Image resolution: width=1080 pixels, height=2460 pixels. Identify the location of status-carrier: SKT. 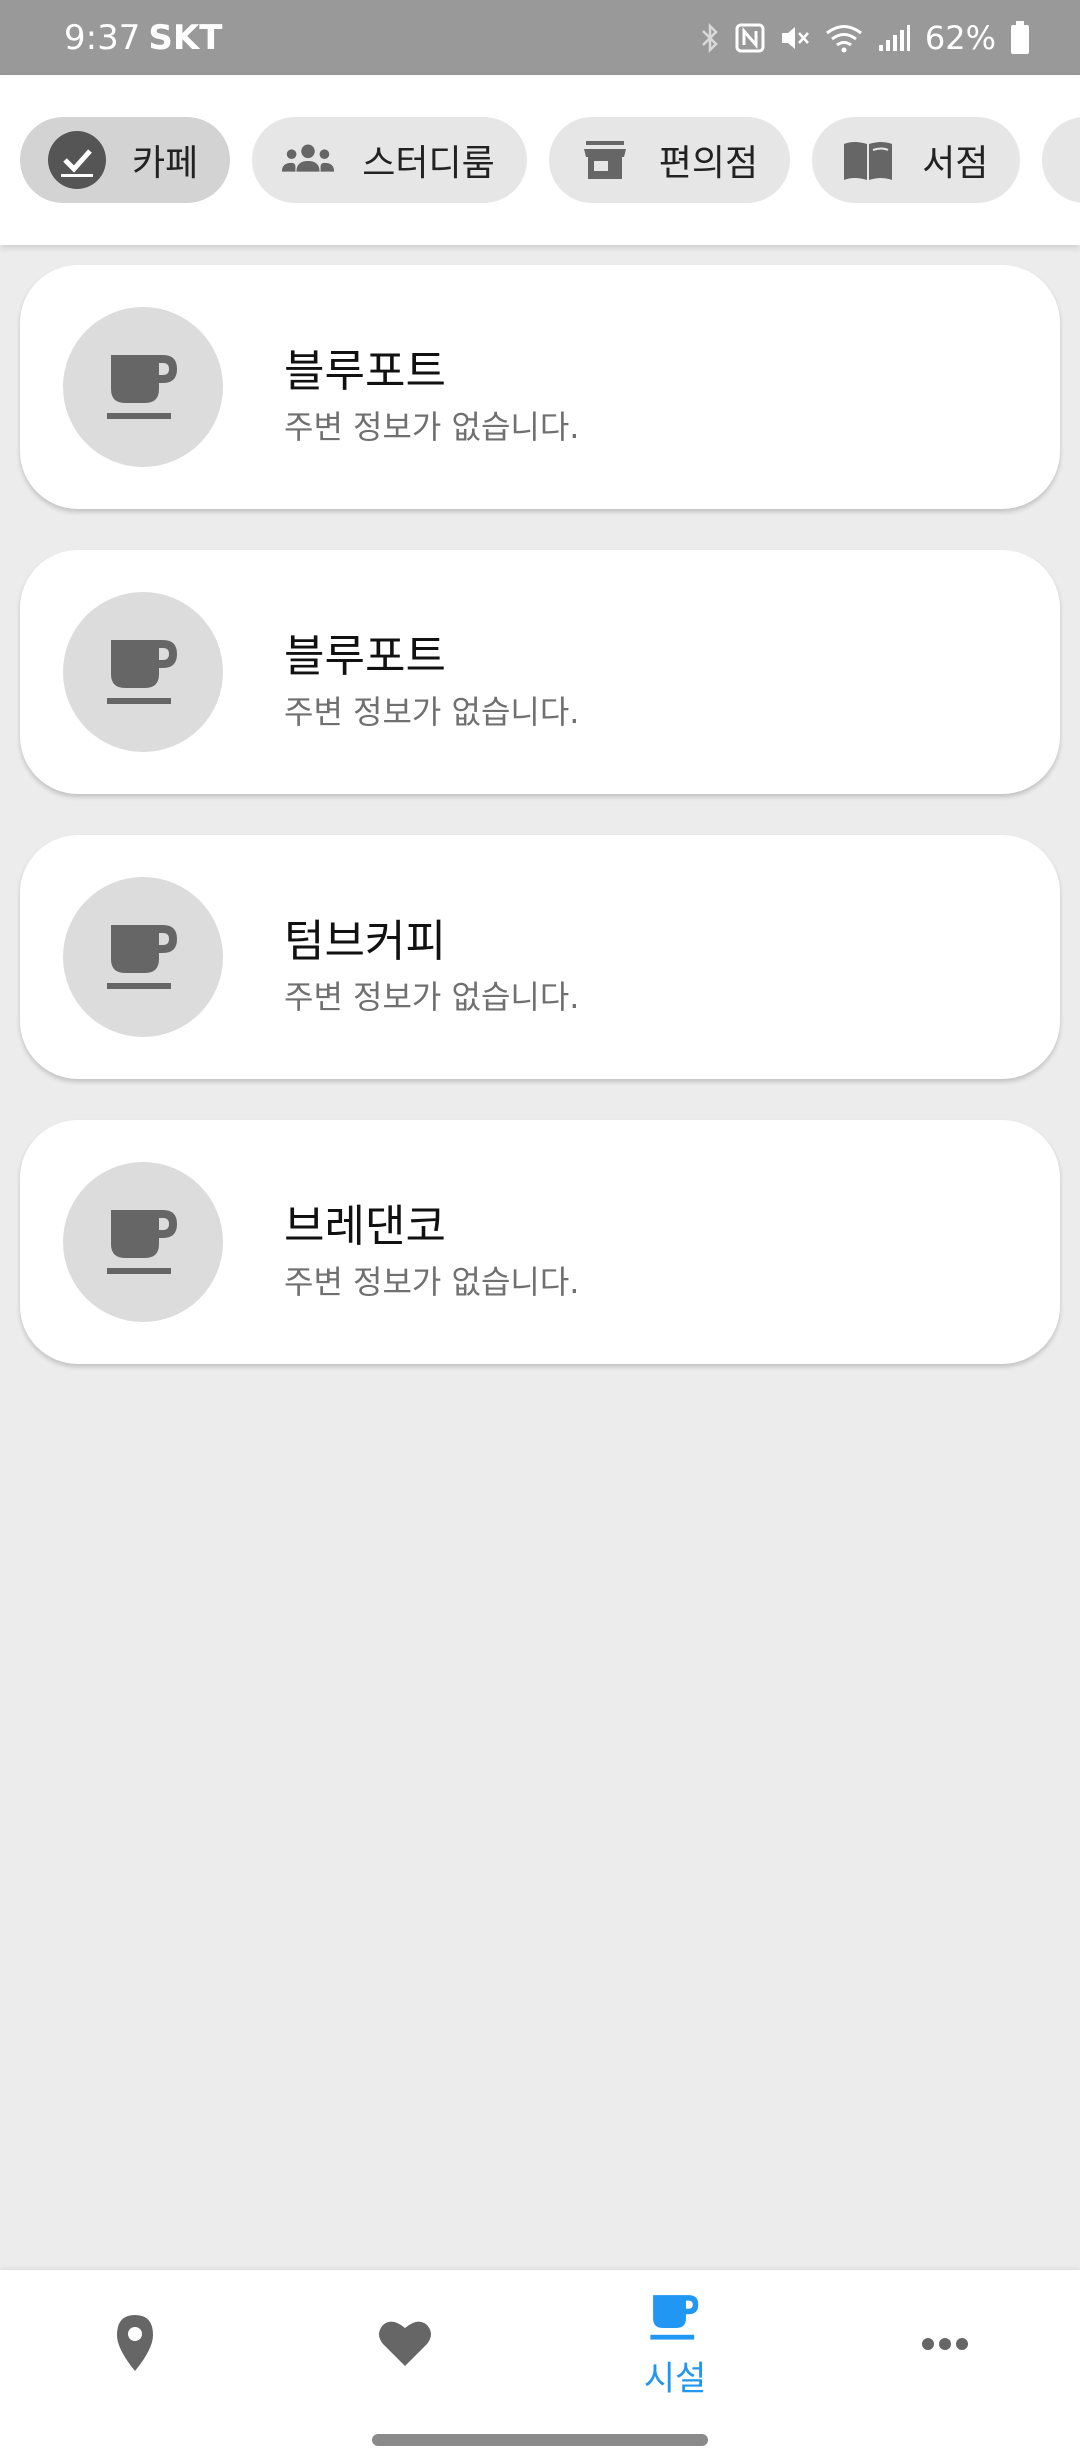
(185, 37).